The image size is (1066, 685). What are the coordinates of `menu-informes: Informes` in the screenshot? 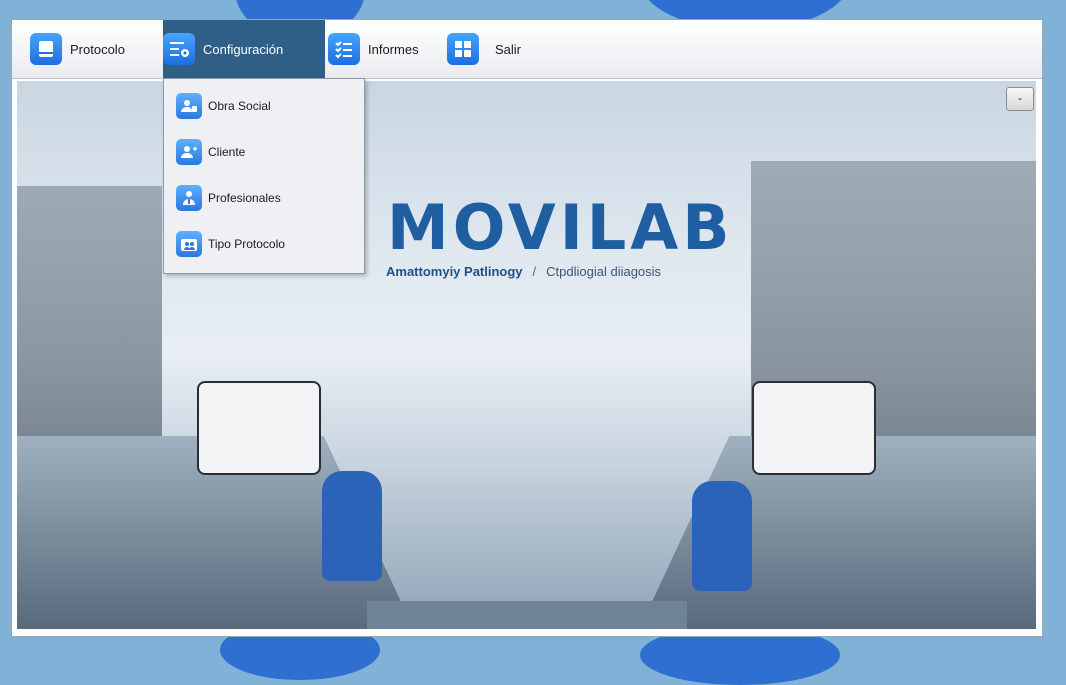 It's located at (383, 49).